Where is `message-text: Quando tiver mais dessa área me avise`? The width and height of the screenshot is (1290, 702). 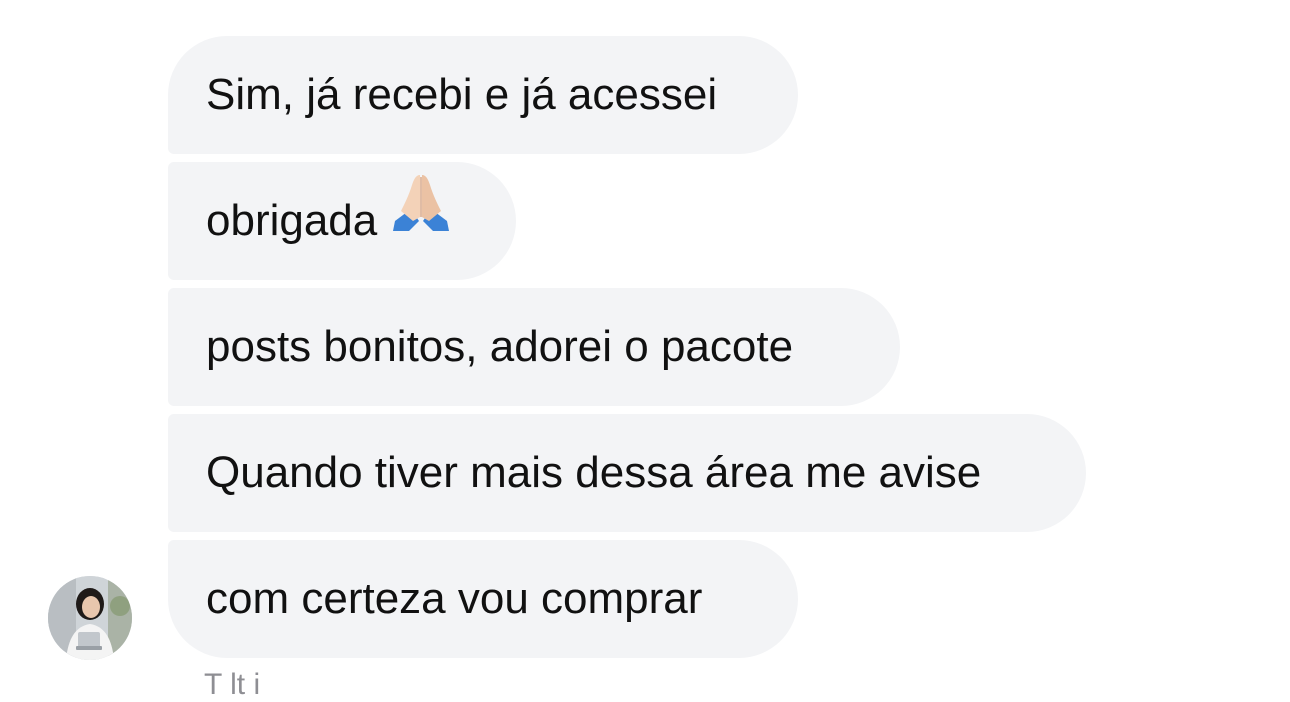 message-text: Quando tiver mais dessa área me avise is located at coordinates (594, 472).